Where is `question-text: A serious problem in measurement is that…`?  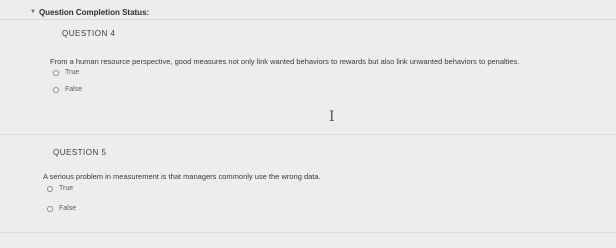 question-text: A serious problem in measurement is that… is located at coordinates (182, 176).